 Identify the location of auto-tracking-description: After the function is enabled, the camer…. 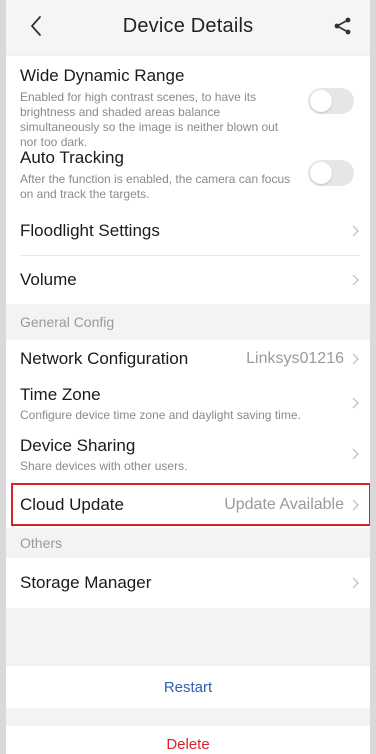
(155, 186).